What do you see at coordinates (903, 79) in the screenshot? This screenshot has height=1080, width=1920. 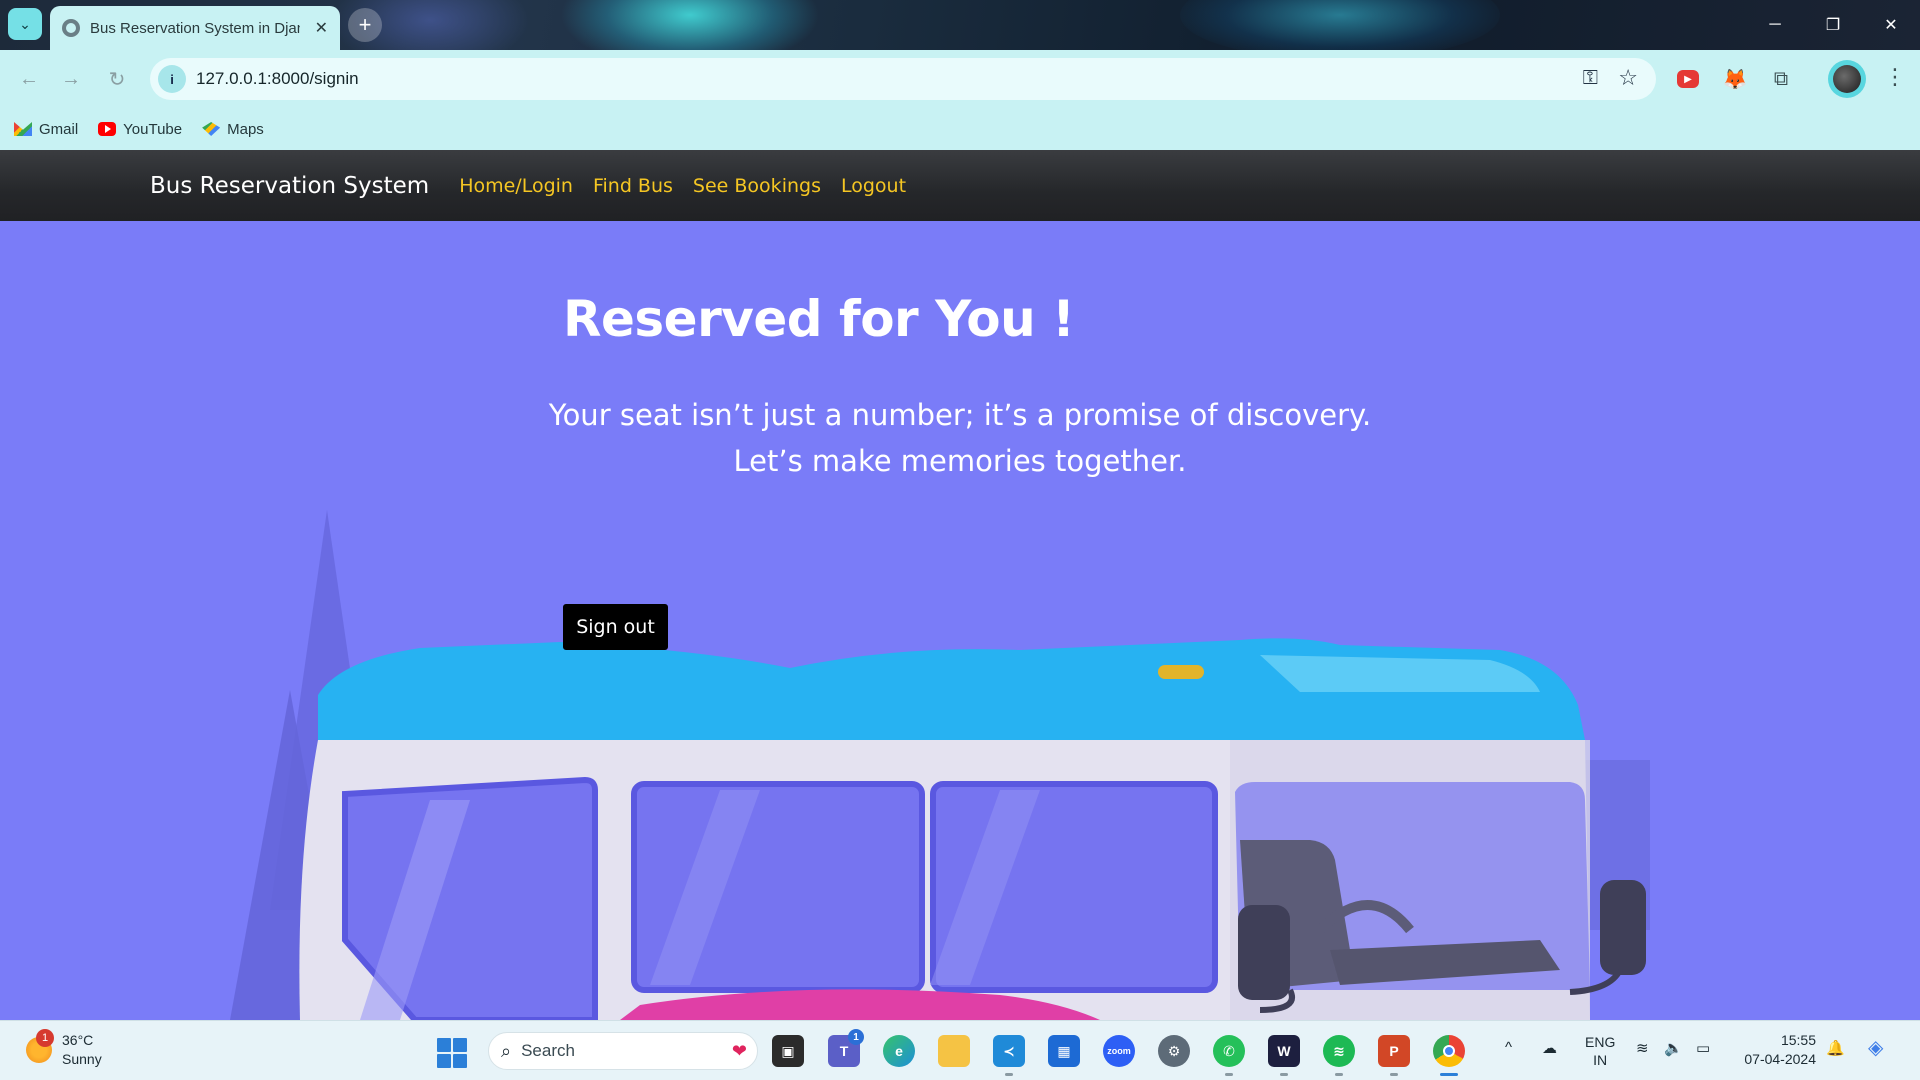 I see `address-bar: i 127.0.0.1:8000/signin ⚿ ☆` at bounding box center [903, 79].